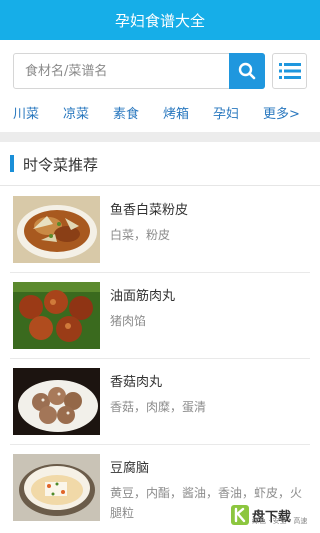  What do you see at coordinates (280, 521) in the screenshot?
I see `watermark-tagline: 绿色 · 安全 · 高速` at bounding box center [280, 521].